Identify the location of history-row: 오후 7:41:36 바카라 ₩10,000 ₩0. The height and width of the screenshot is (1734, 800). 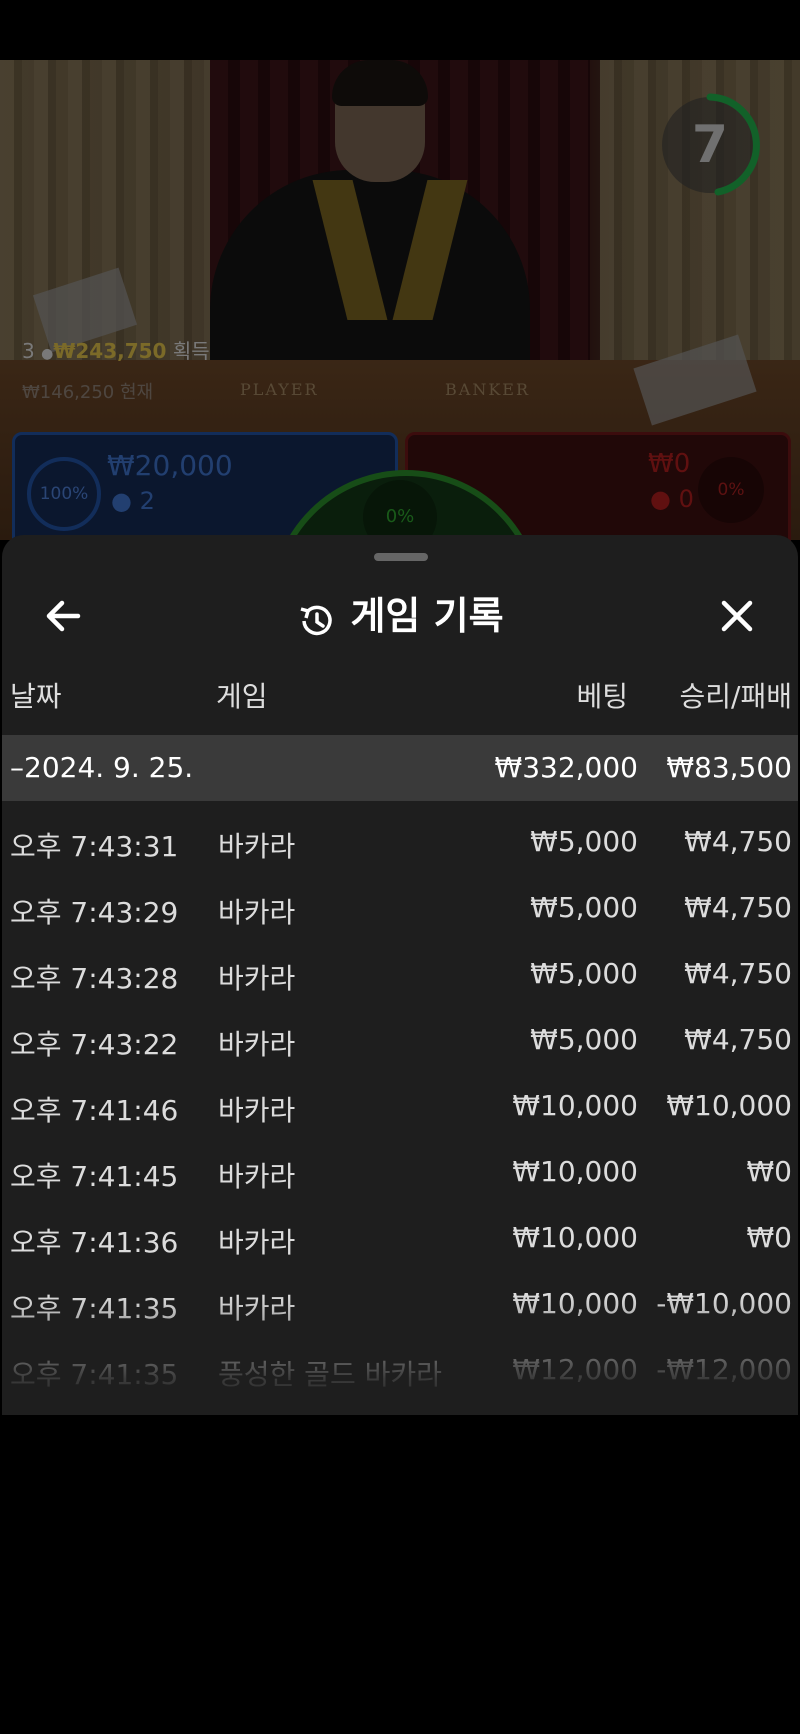
(400, 1230).